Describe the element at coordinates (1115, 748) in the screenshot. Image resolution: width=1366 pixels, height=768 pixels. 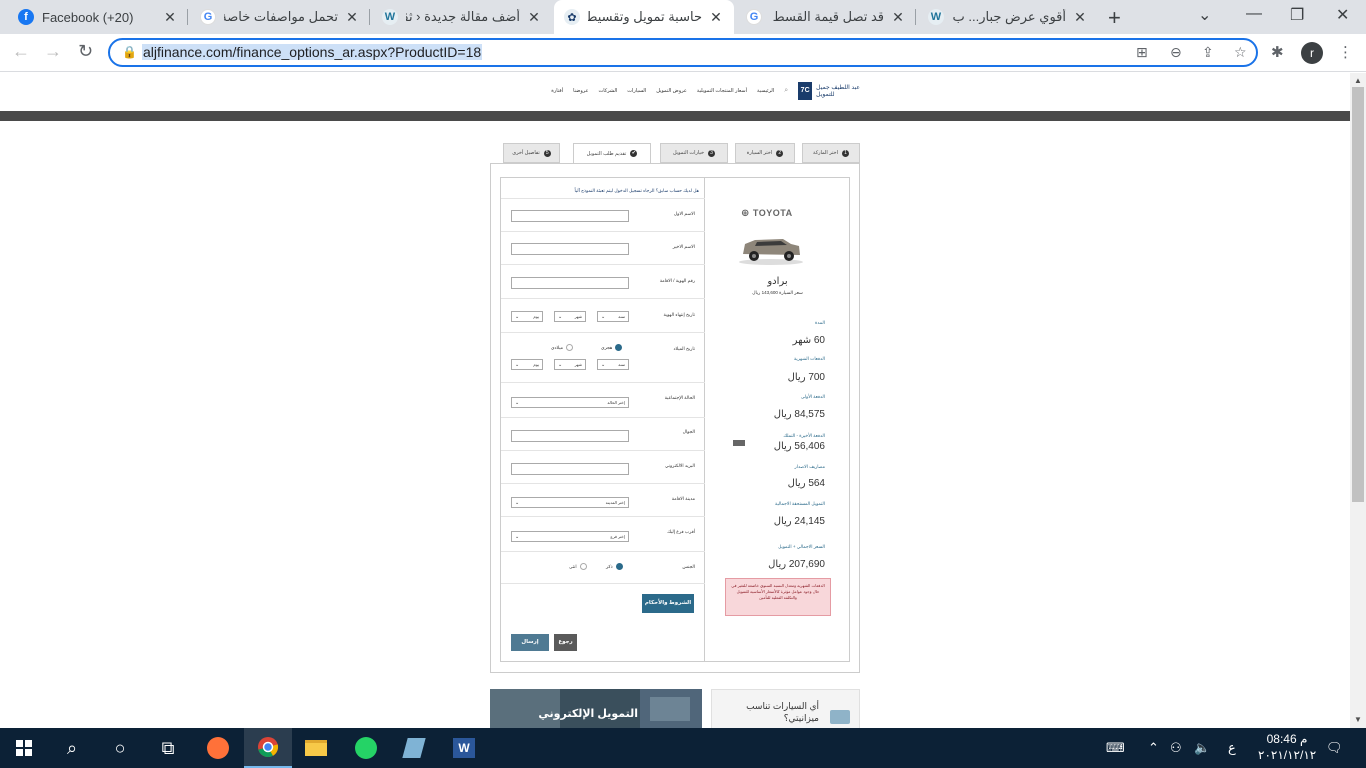
I see `keyboard-layout-icon: ⌨` at that location.